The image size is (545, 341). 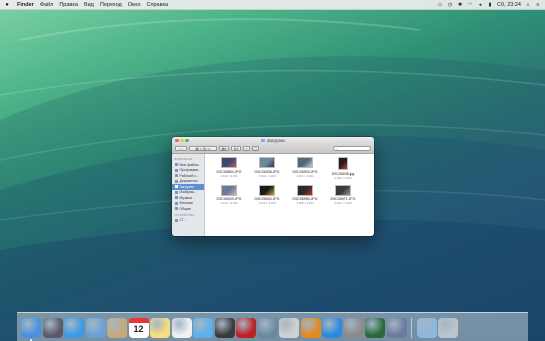 What do you see at coordinates (117, 328) in the screenshot?
I see `contacts-icon` at bounding box center [117, 328].